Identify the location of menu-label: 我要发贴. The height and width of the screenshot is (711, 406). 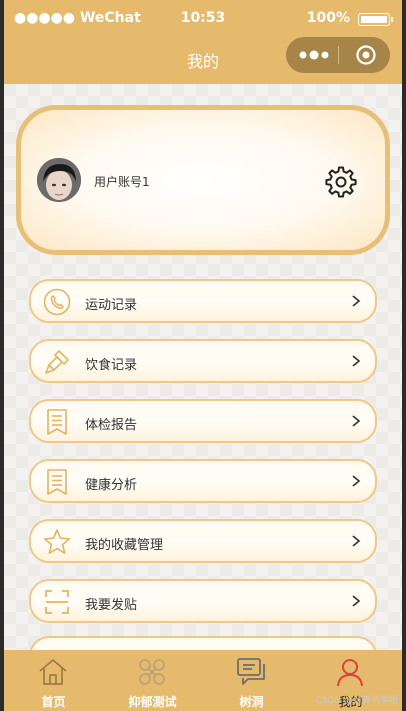
(111, 605).